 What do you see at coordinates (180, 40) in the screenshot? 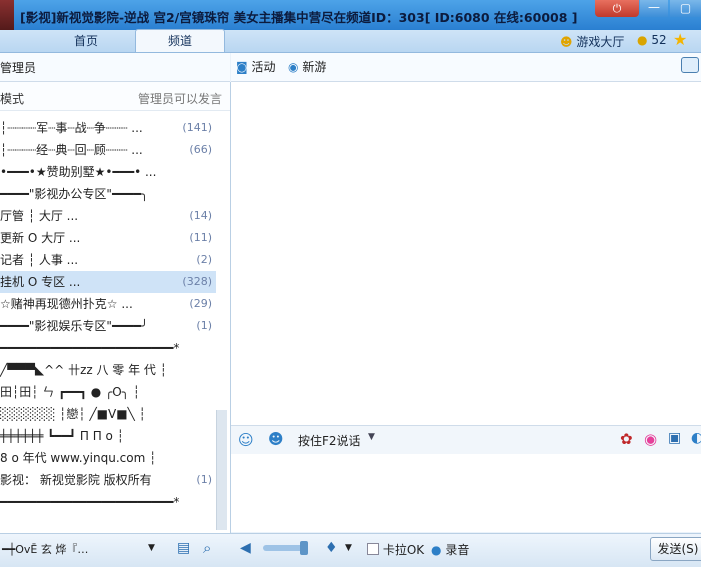
I see `tab-channel: 频道` at bounding box center [180, 40].